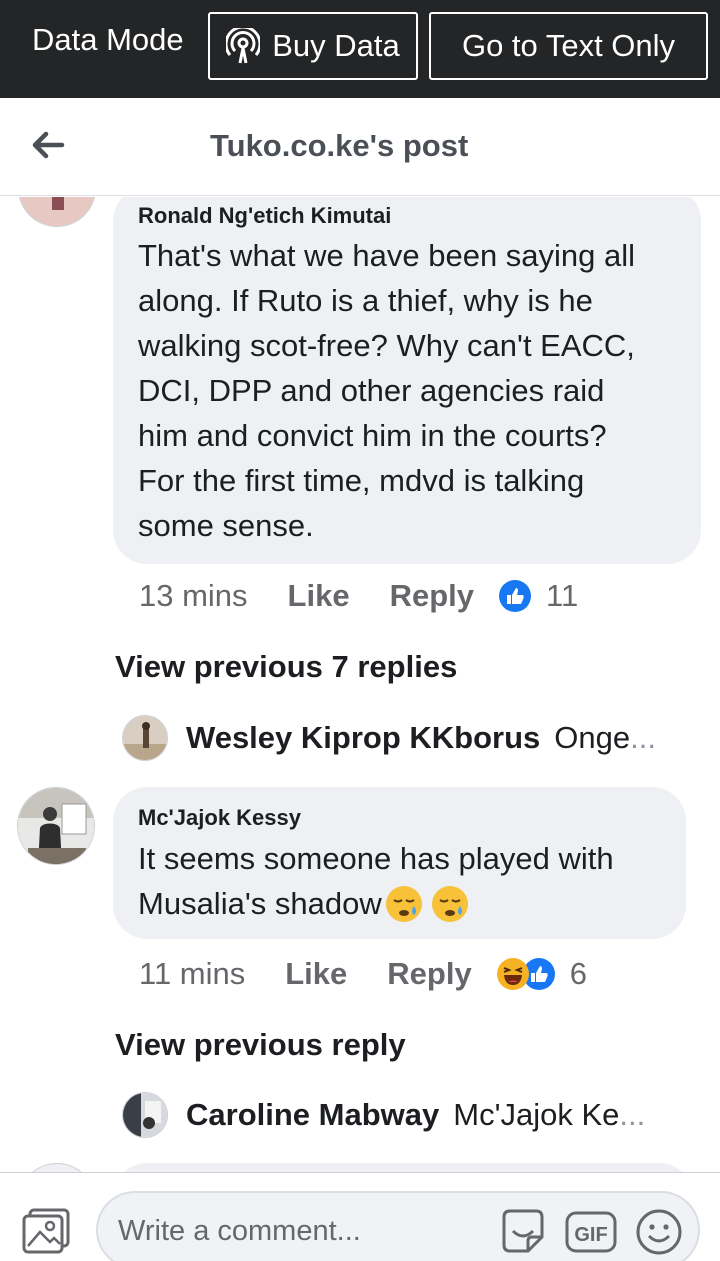 This screenshot has height=1261, width=720. What do you see at coordinates (339, 145) in the screenshot?
I see `page-title: Tuko.co.ke's post` at bounding box center [339, 145].